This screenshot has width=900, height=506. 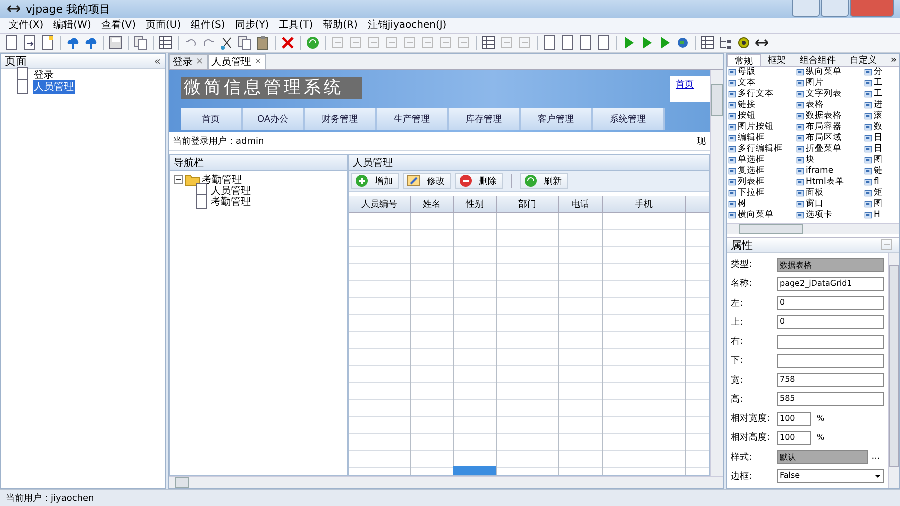 I want to click on palette-item: 滚, so click(x=878, y=116).